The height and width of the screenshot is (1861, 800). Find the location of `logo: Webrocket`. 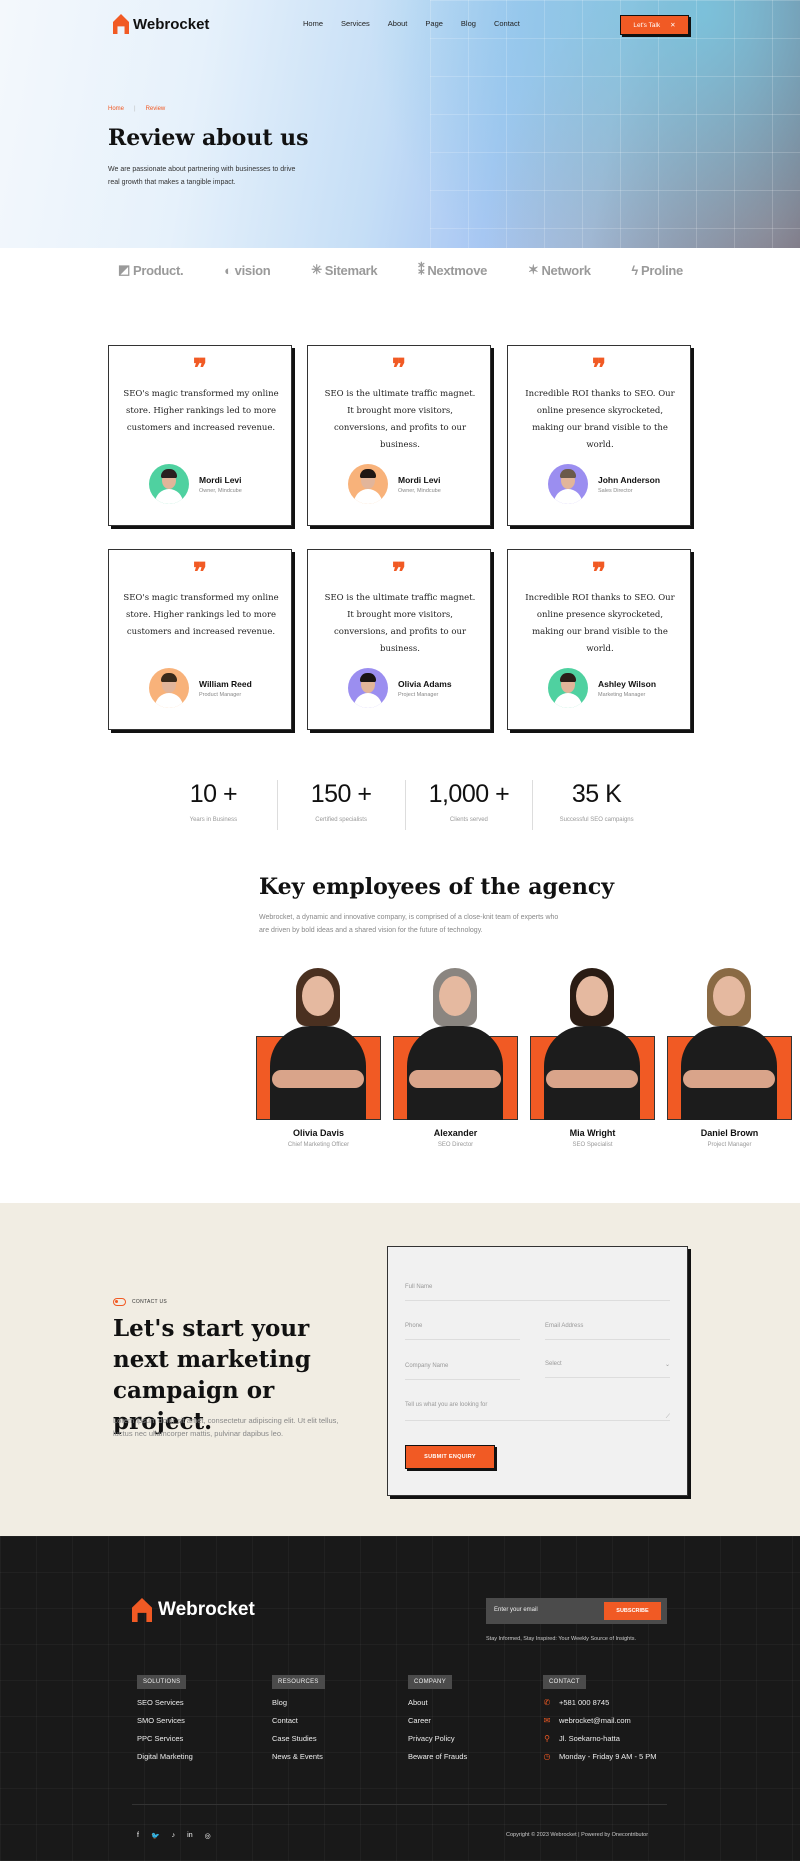

logo: Webrocket is located at coordinates (161, 24).